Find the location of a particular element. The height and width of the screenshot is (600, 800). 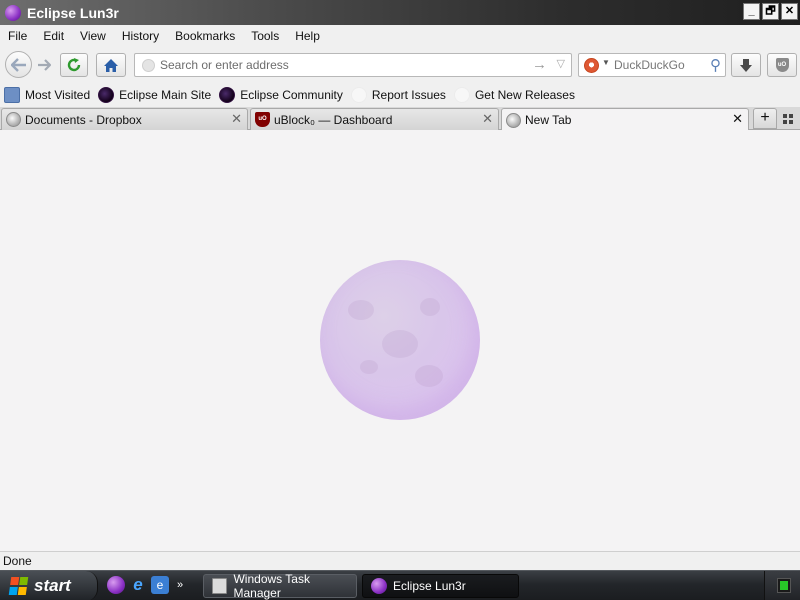

task-manager-icon is located at coordinates (220, 586).